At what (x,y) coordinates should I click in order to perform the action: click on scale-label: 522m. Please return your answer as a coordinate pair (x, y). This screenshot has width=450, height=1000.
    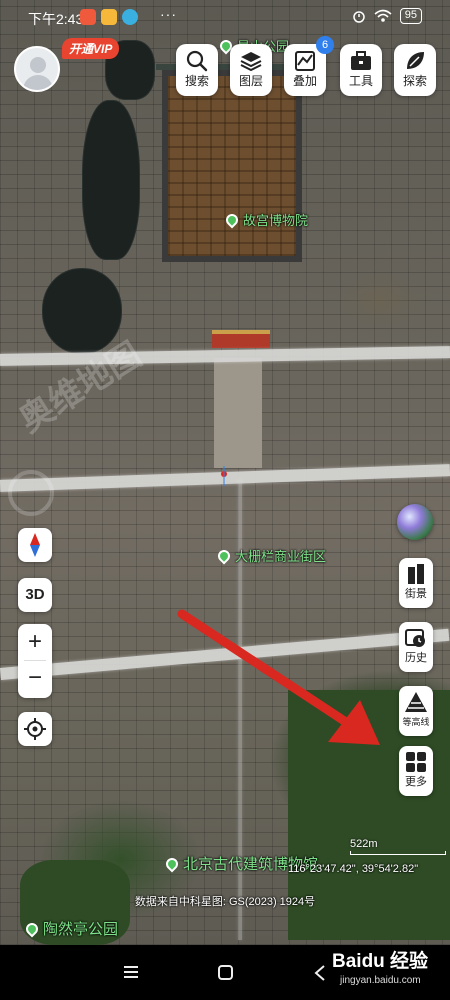
    Looking at the image, I should click on (364, 844).